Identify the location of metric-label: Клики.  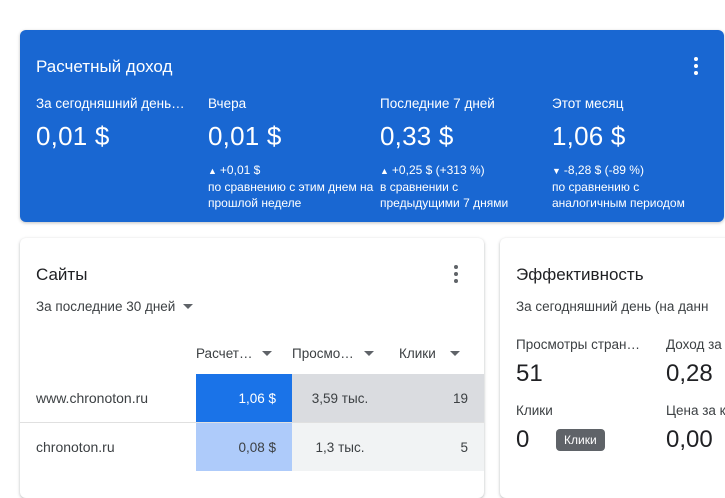
(534, 410).